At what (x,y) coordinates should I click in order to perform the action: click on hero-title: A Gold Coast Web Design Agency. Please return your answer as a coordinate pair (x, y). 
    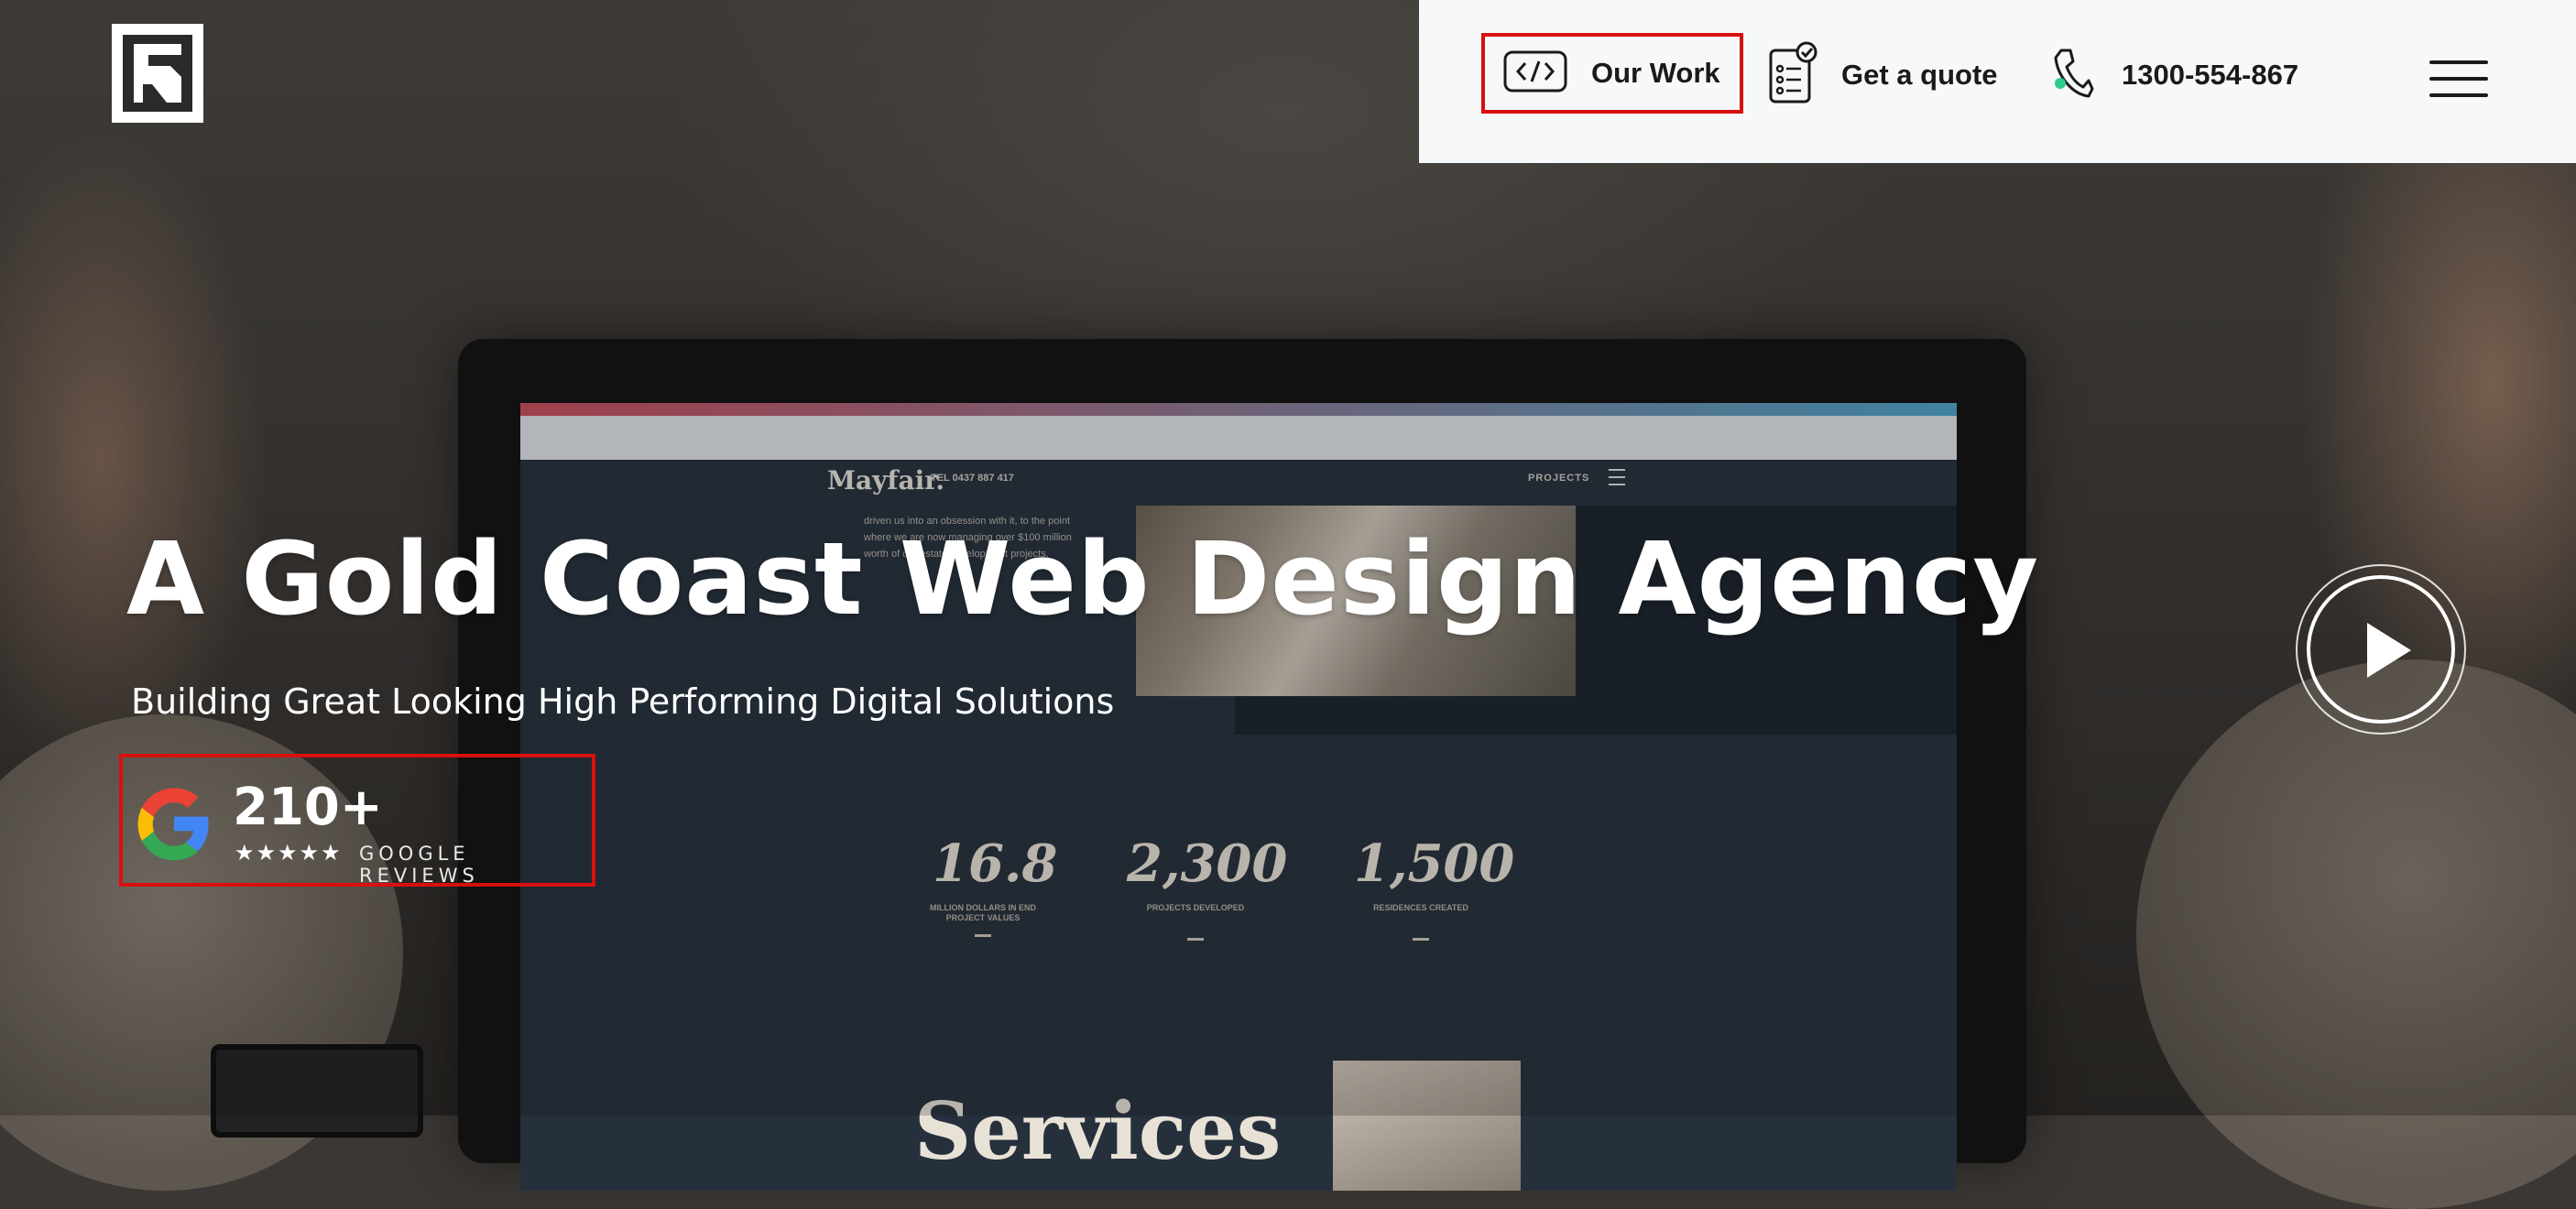
    Looking at the image, I should click on (1083, 578).